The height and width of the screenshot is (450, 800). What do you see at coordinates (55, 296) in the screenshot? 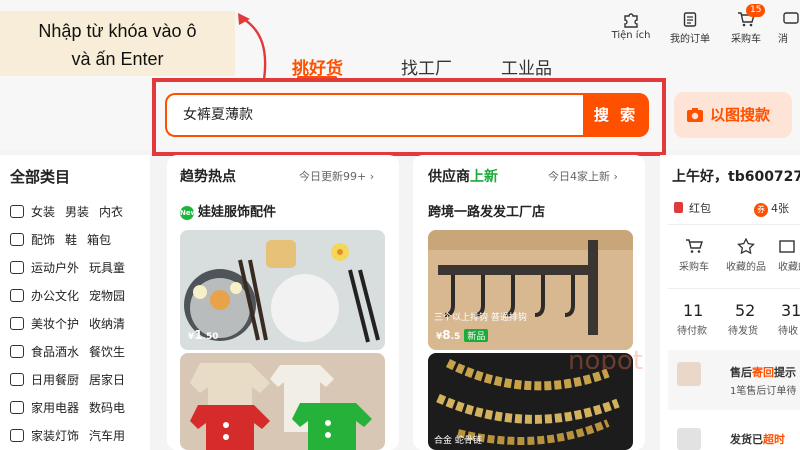
I see `category-link: 办公文化` at bounding box center [55, 296].